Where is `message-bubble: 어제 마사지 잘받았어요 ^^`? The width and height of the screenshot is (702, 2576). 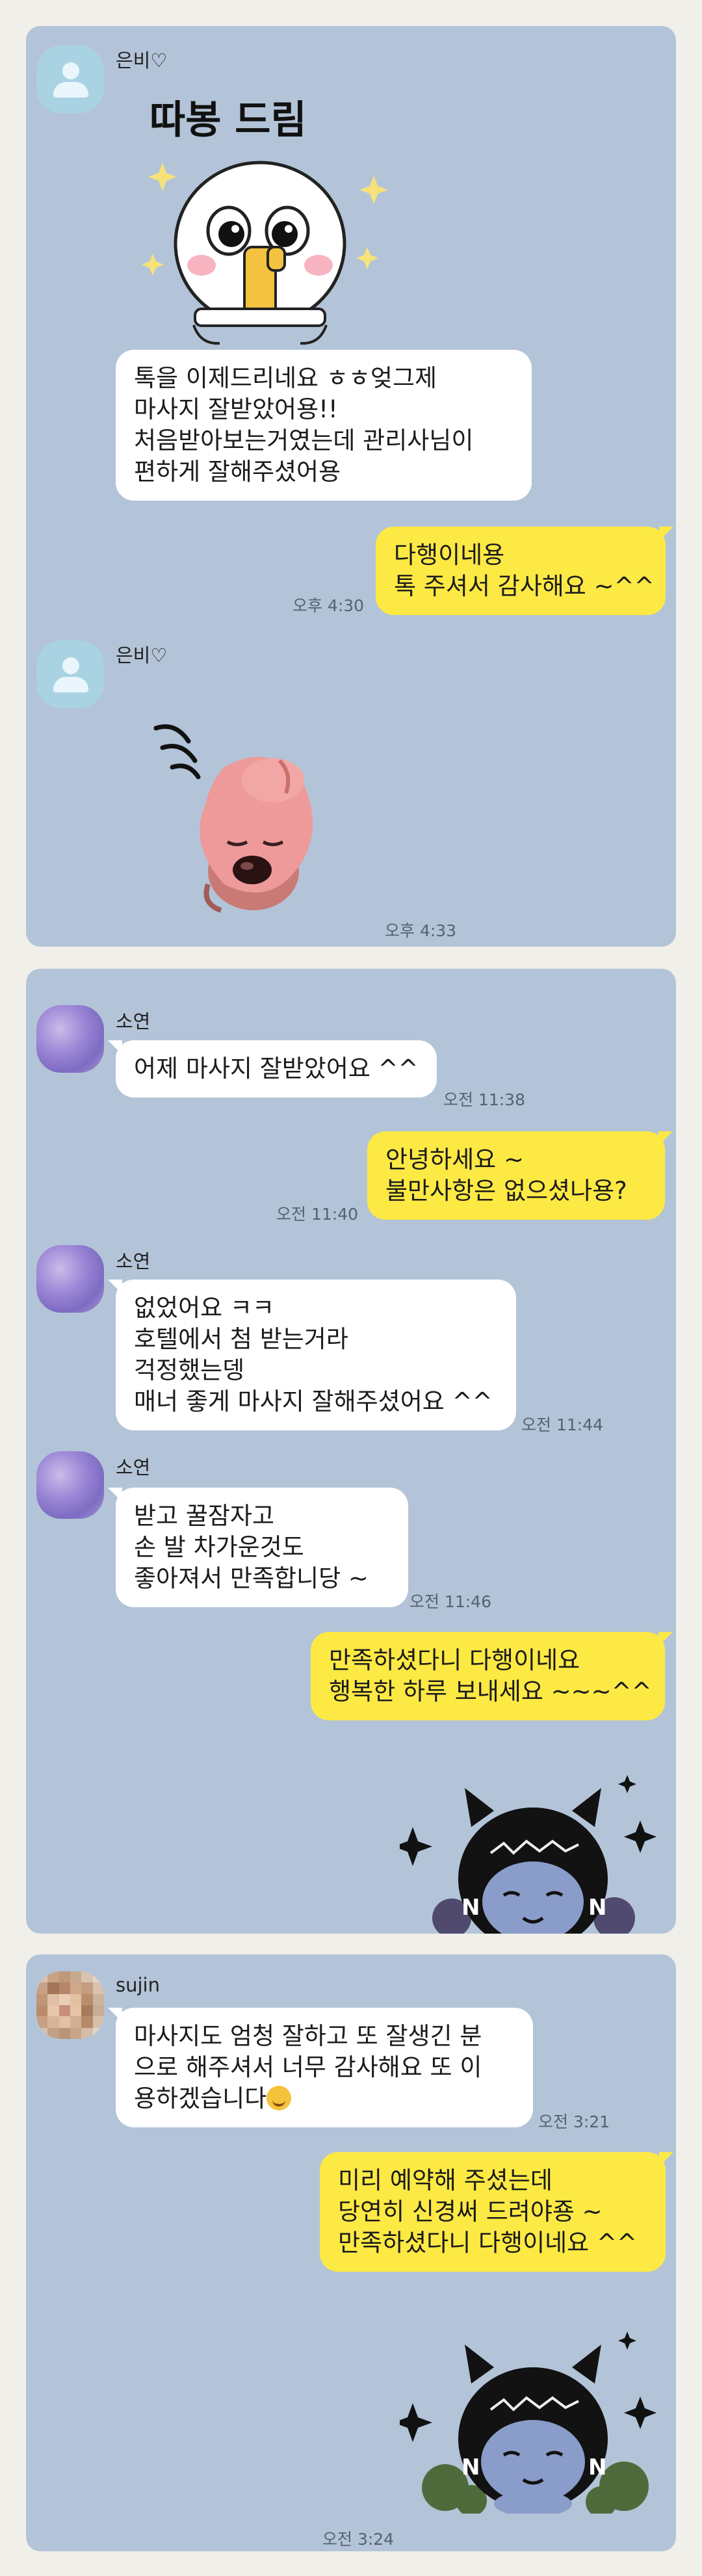 message-bubble: 어제 마사지 잘받았어요 ^^ is located at coordinates (272, 1068).